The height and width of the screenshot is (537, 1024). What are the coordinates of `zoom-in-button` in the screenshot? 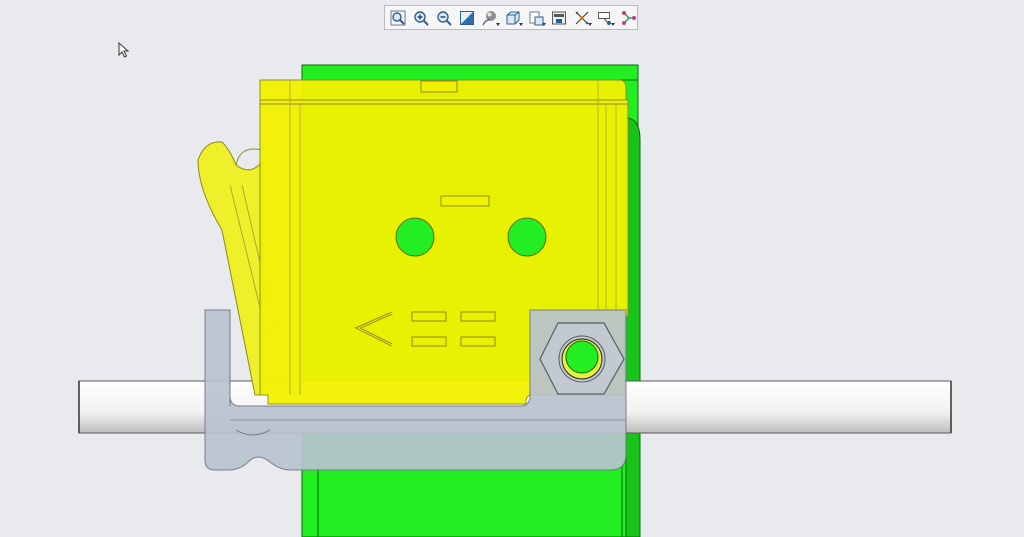 It's located at (421, 17).